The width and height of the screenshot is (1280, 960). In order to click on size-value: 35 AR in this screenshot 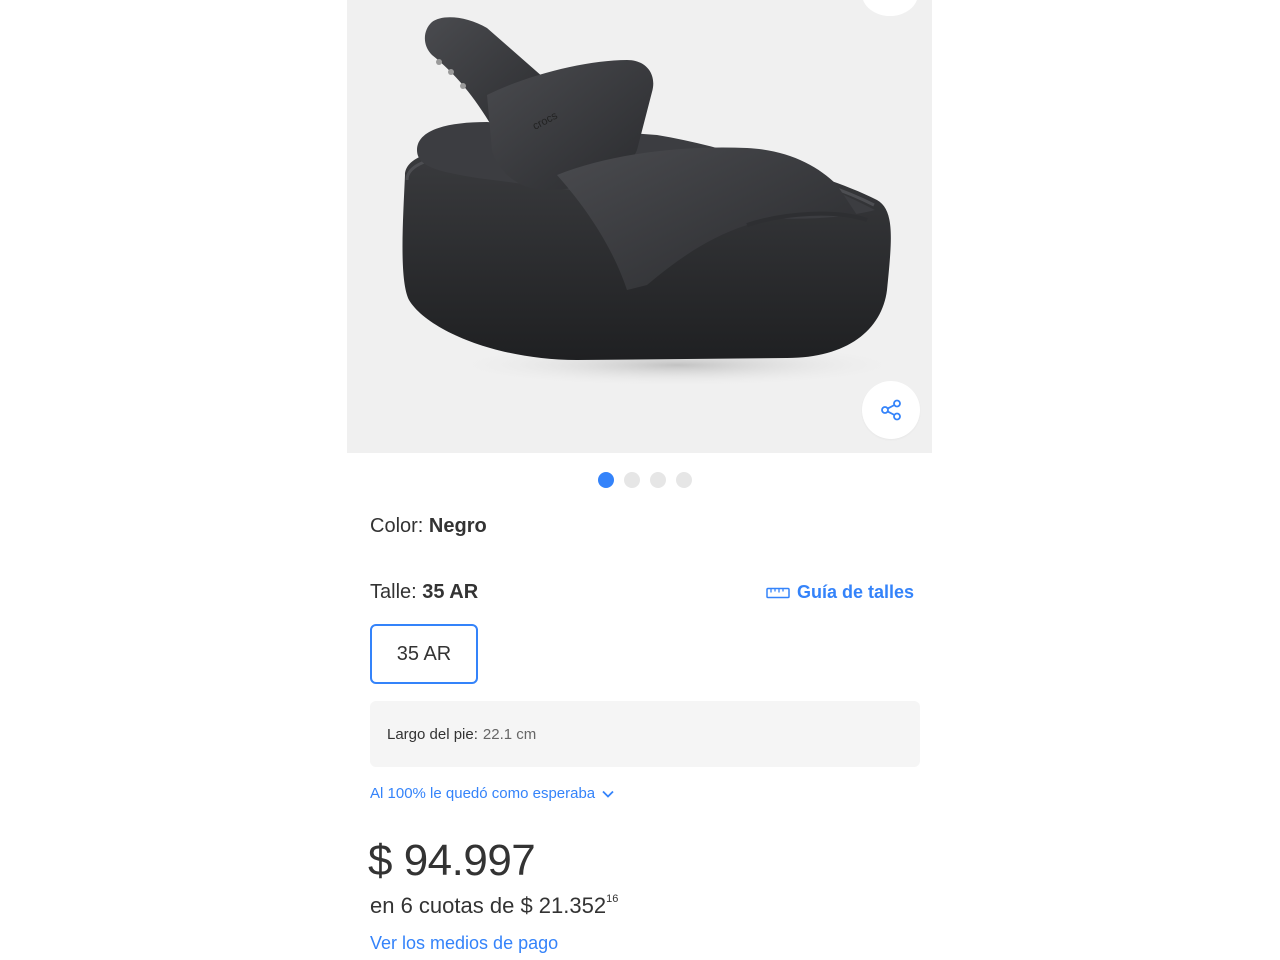, I will do `click(450, 592)`.